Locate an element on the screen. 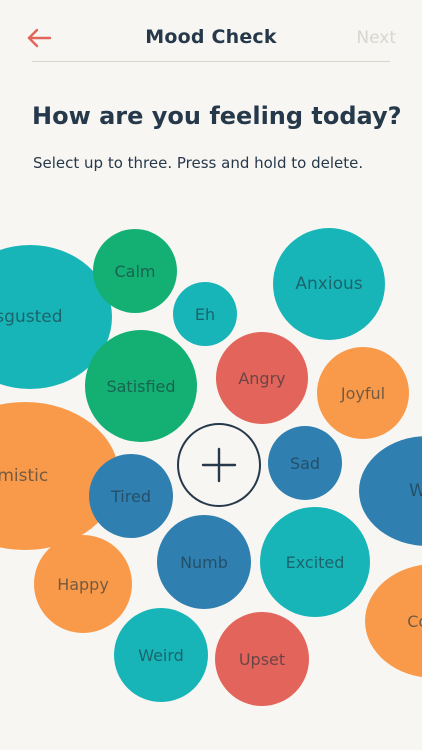 The width and height of the screenshot is (422, 750). mood-bubble-worried: Worried is located at coordinates (390, 491).